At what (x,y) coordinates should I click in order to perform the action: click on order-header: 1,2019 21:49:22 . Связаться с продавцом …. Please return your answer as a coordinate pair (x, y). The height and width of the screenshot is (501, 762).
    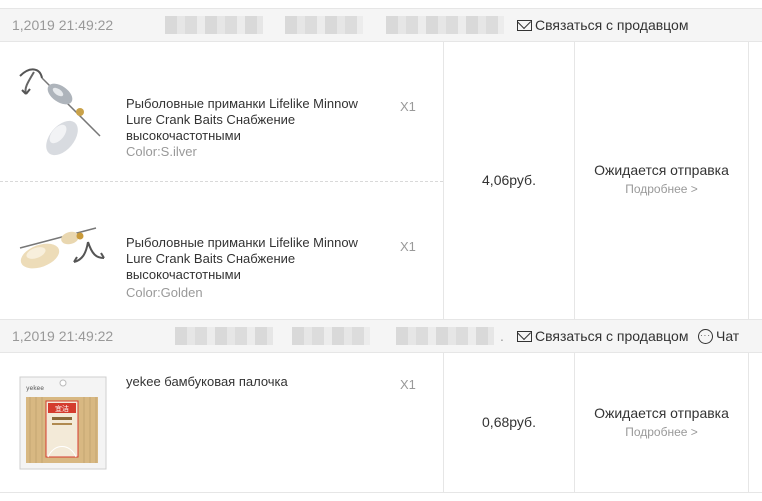
    Looking at the image, I should click on (381, 336).